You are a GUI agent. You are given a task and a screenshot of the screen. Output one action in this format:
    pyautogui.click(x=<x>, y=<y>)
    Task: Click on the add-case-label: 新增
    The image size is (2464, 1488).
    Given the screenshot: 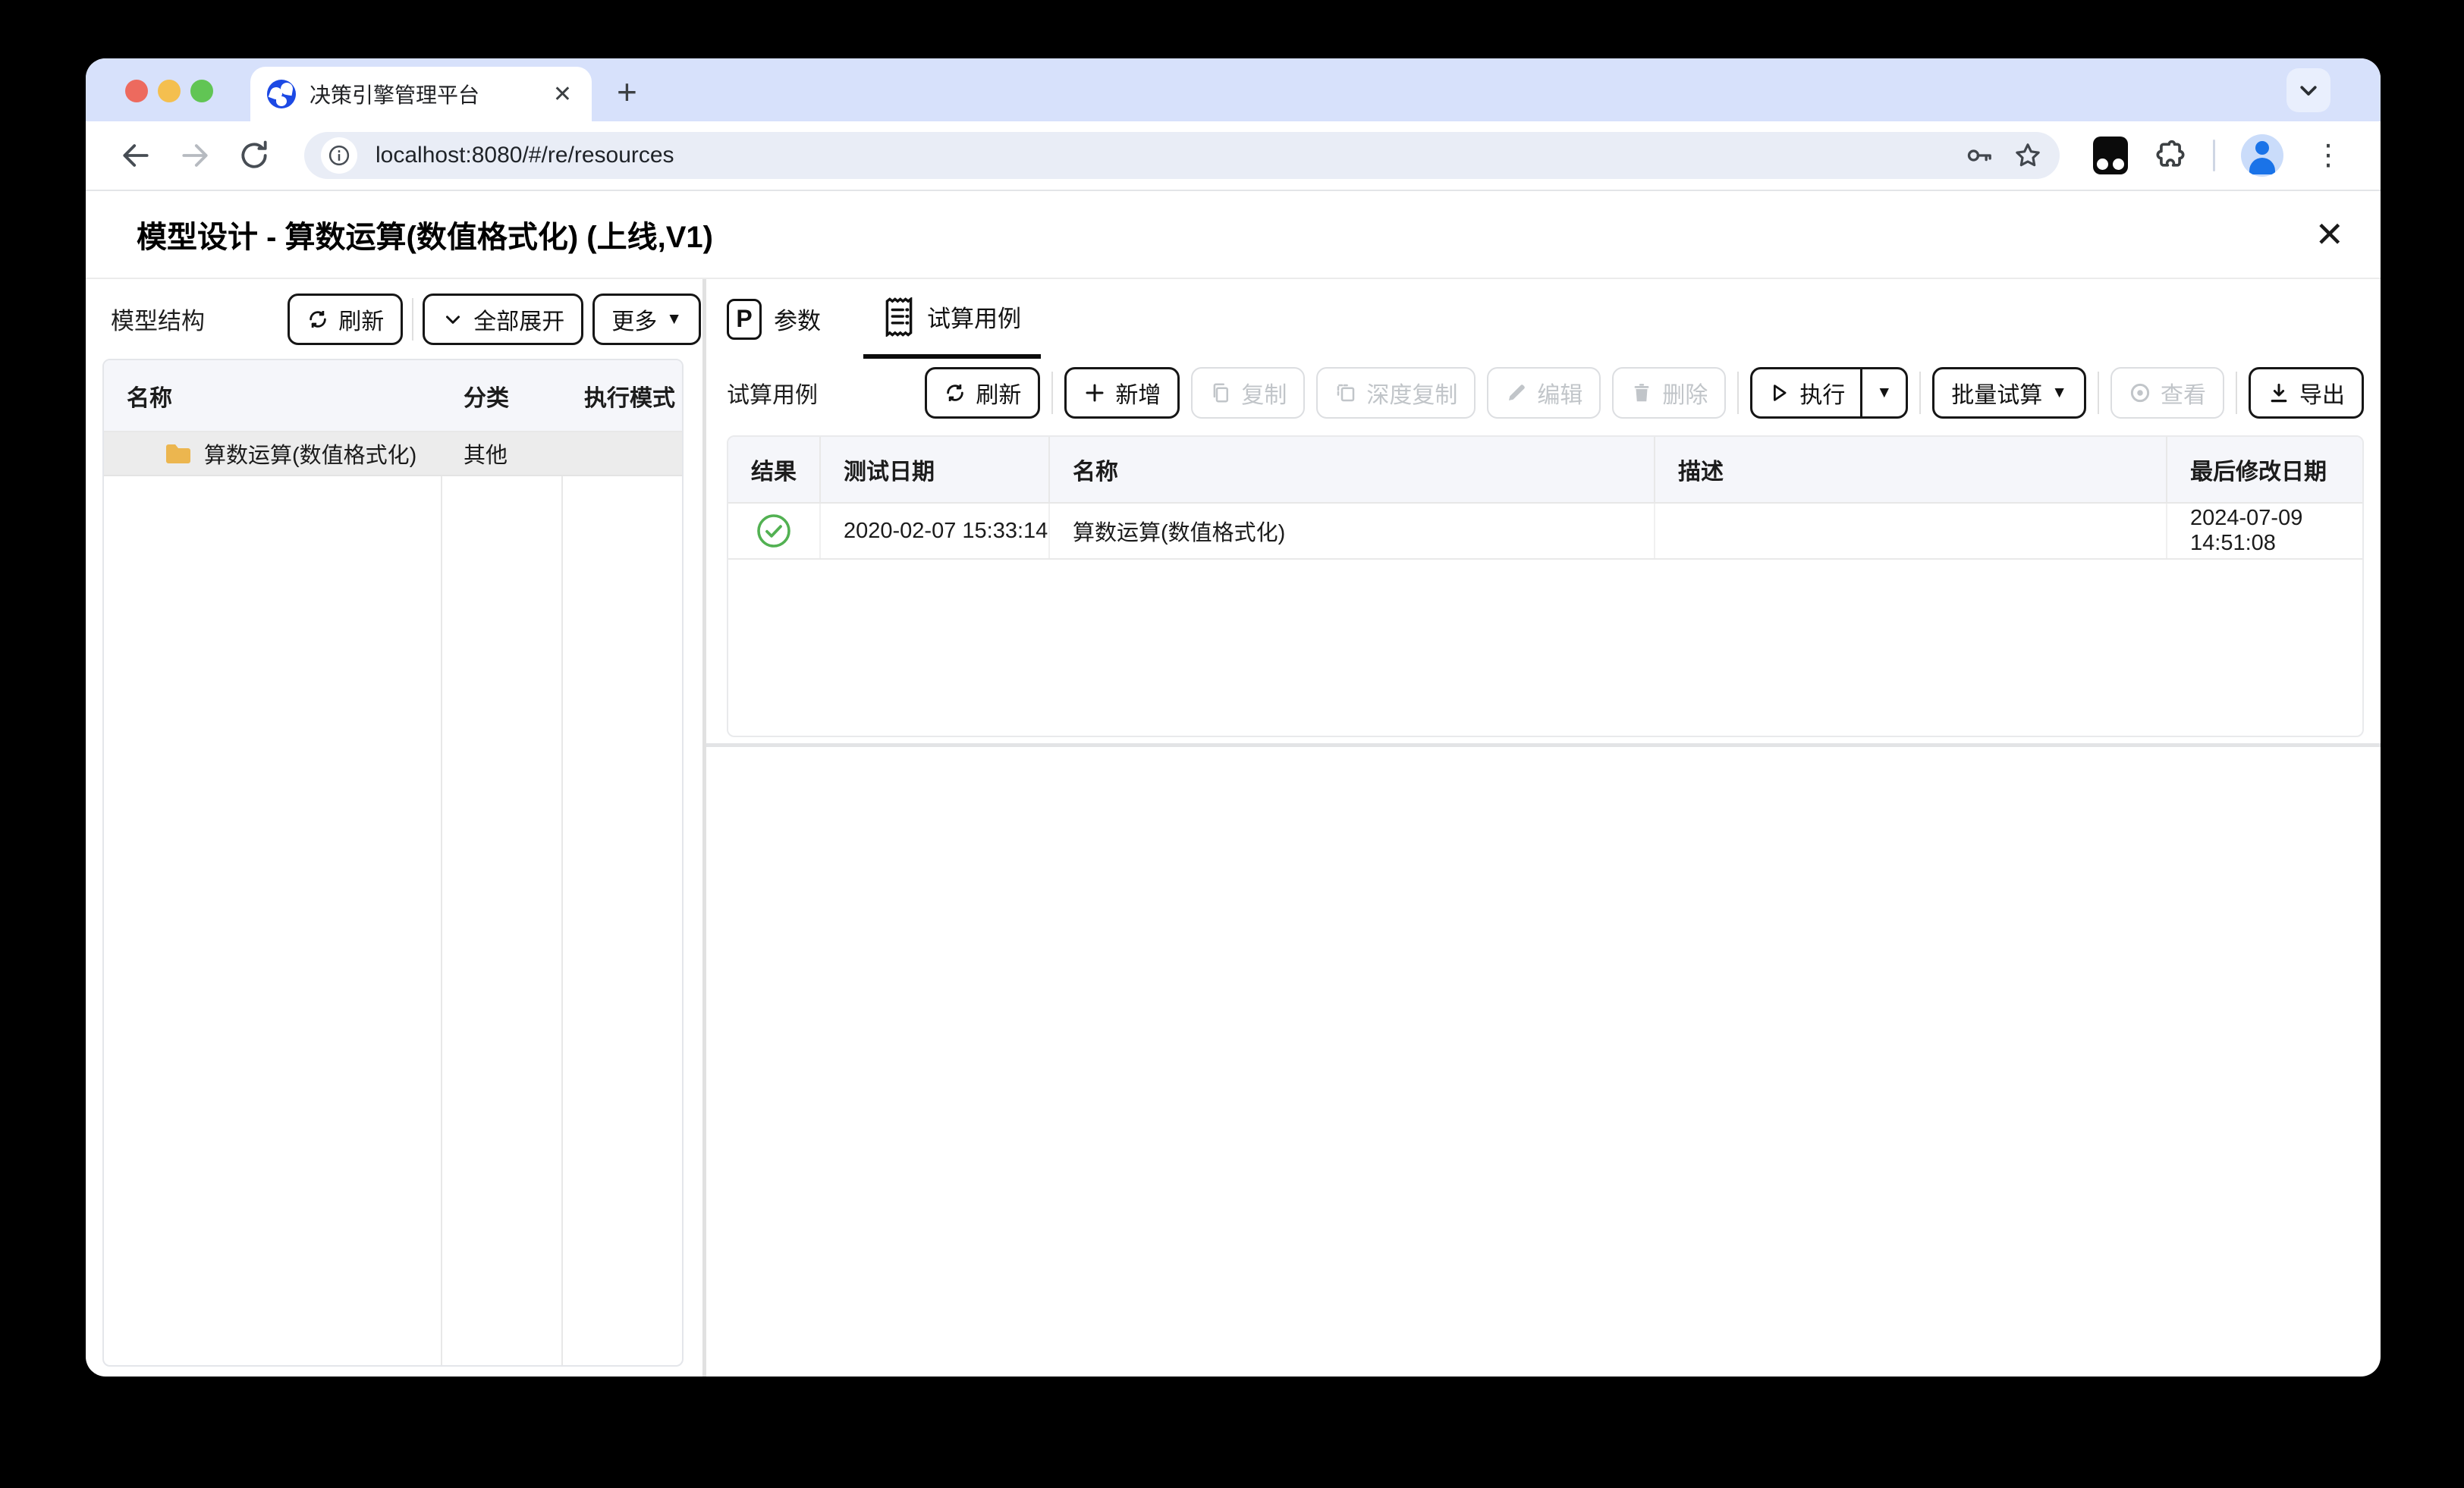 What is the action you would take?
    pyautogui.click(x=1138, y=395)
    